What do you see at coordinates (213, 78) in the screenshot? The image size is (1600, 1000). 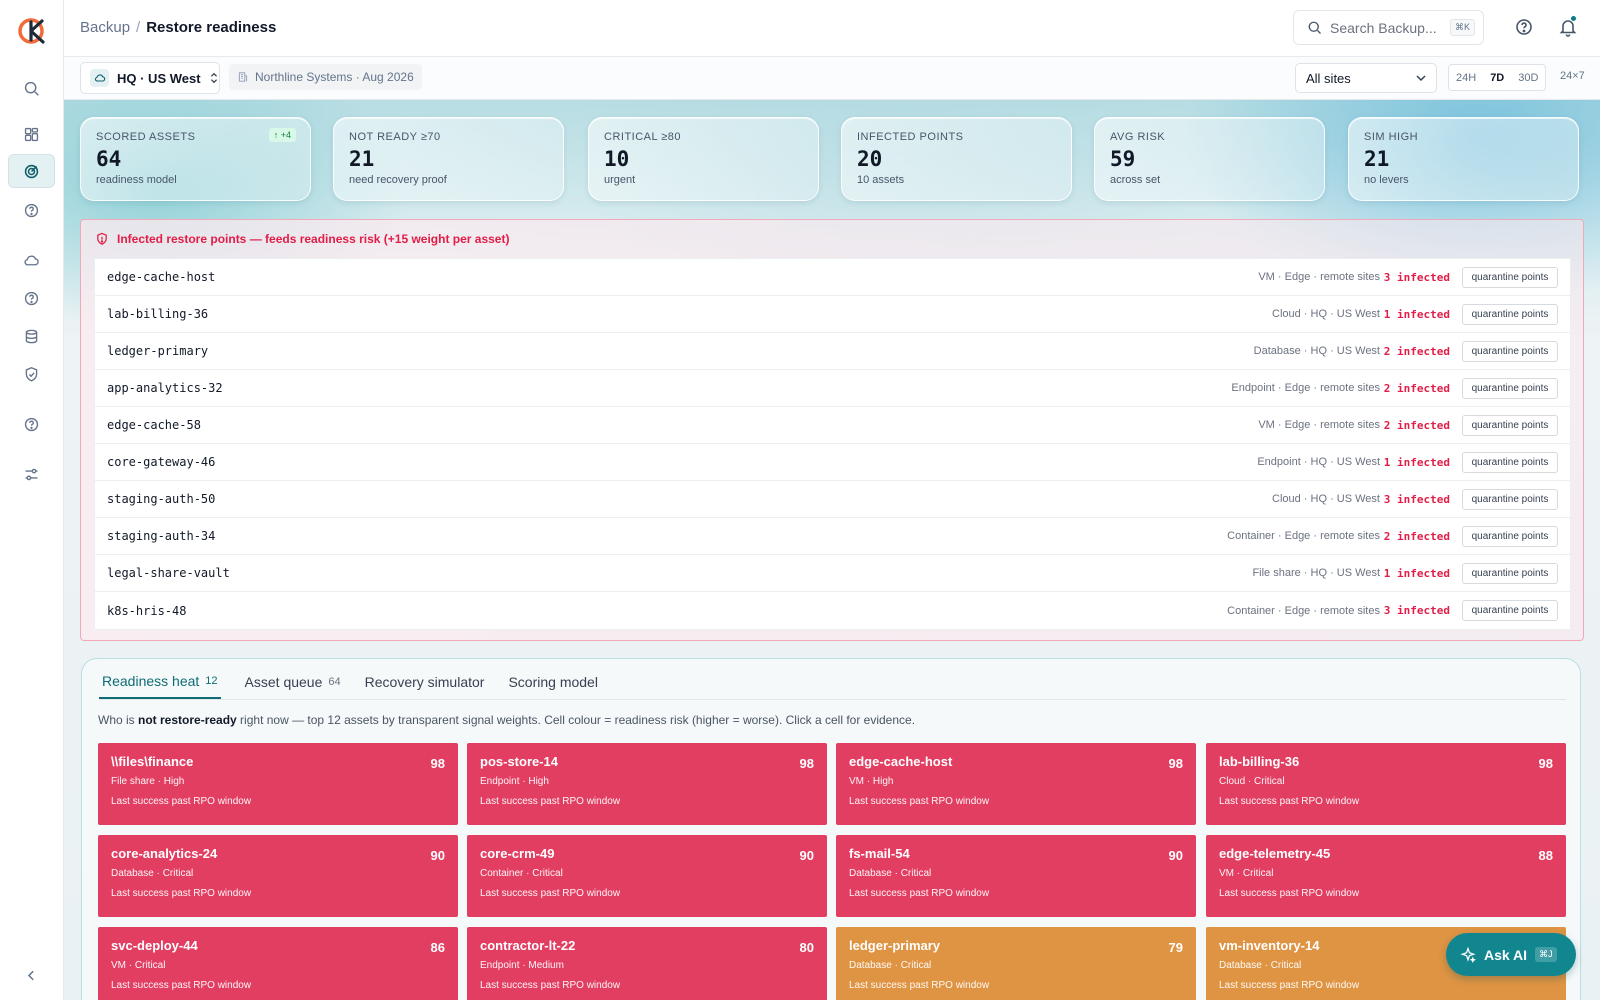 I see `chevron-updown-icon` at bounding box center [213, 78].